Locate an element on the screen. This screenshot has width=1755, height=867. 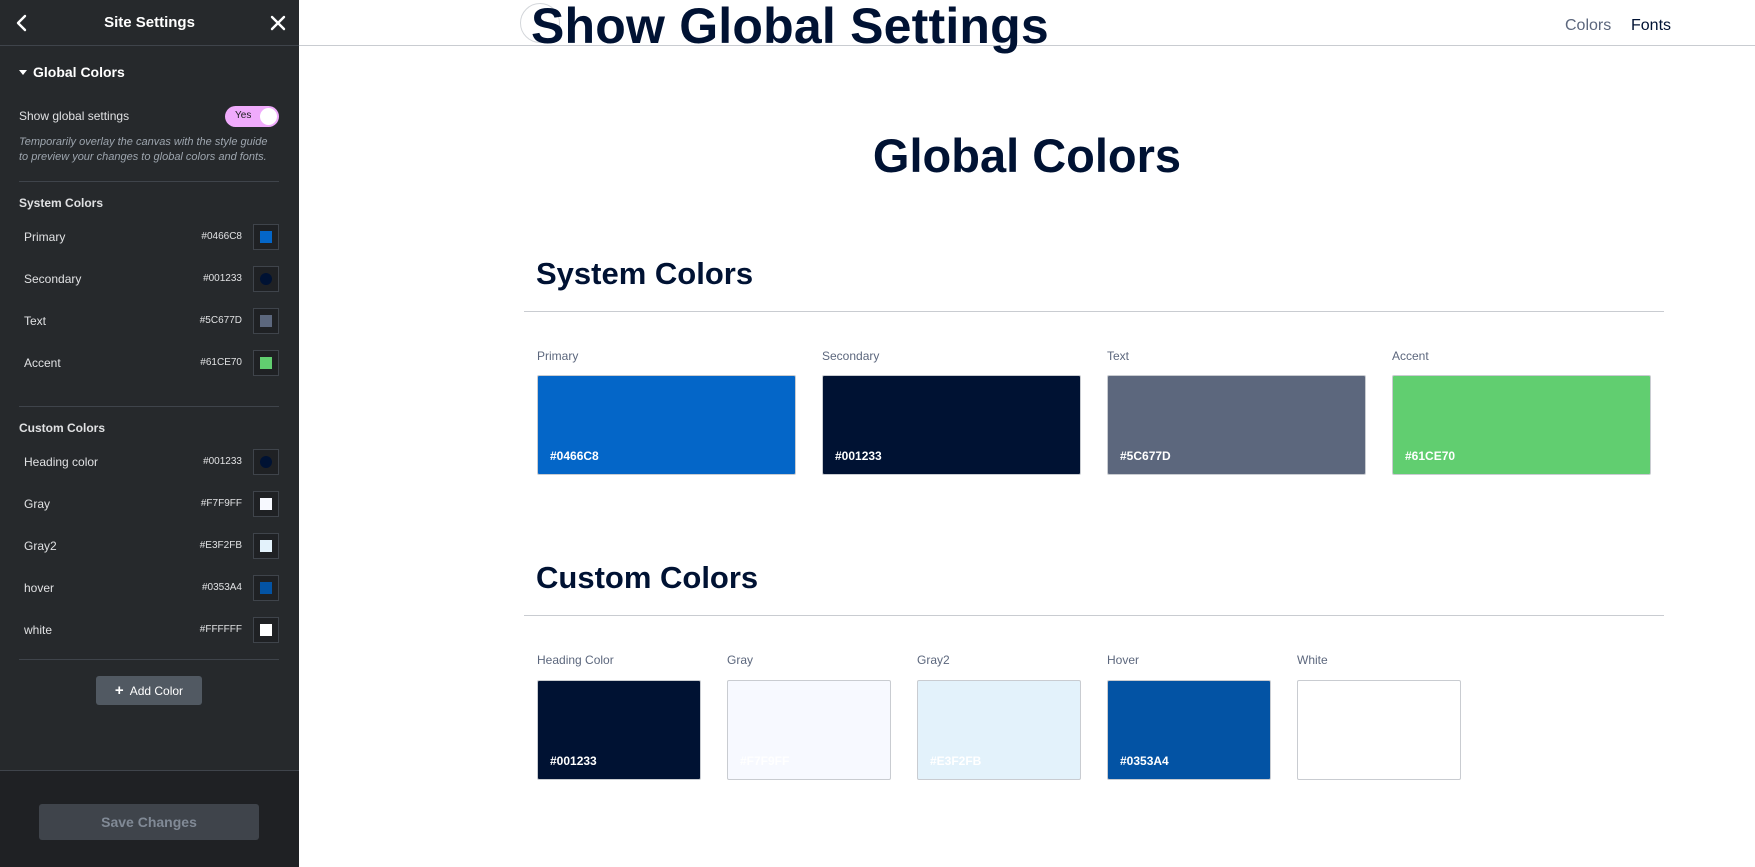
close-icon is located at coordinates (278, 23).